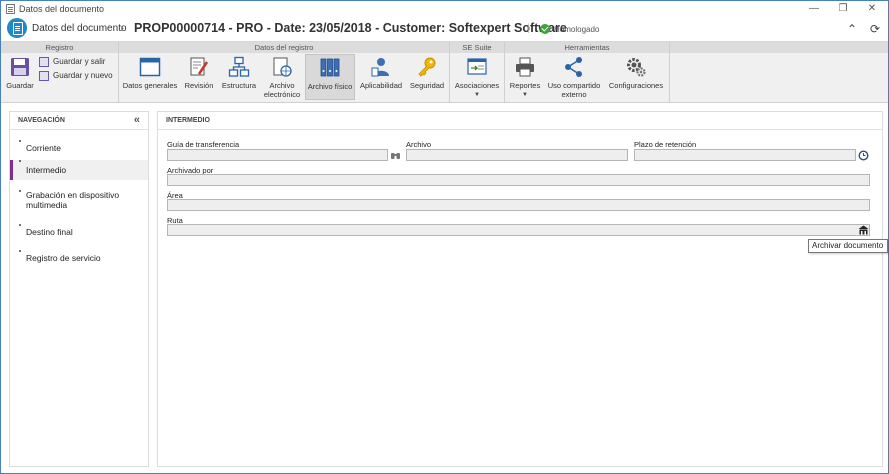 The width and height of the screenshot is (889, 474). What do you see at coordinates (150, 67) in the screenshot?
I see `window-form-icon` at bounding box center [150, 67].